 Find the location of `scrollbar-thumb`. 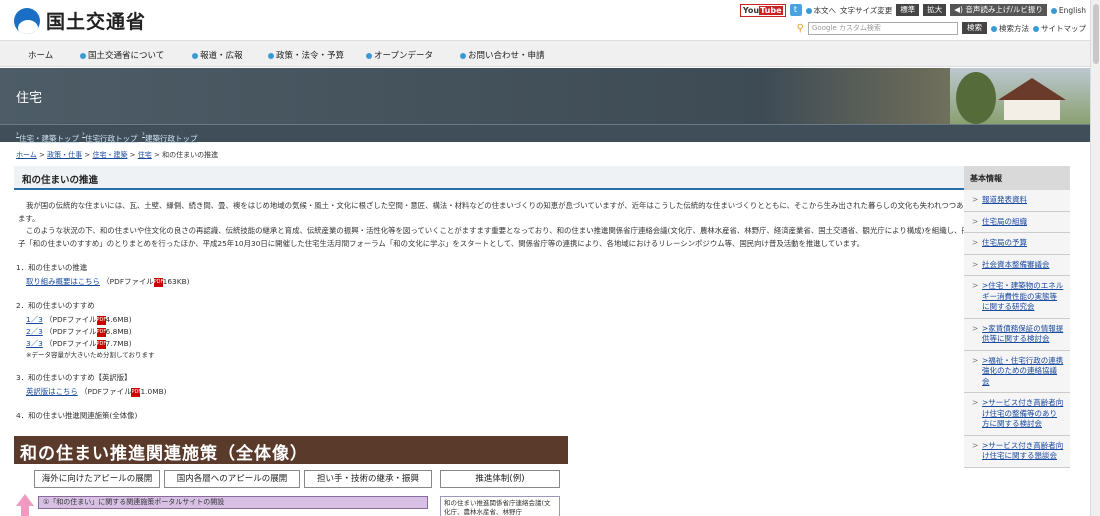

scrollbar-thumb is located at coordinates (1096, 34).